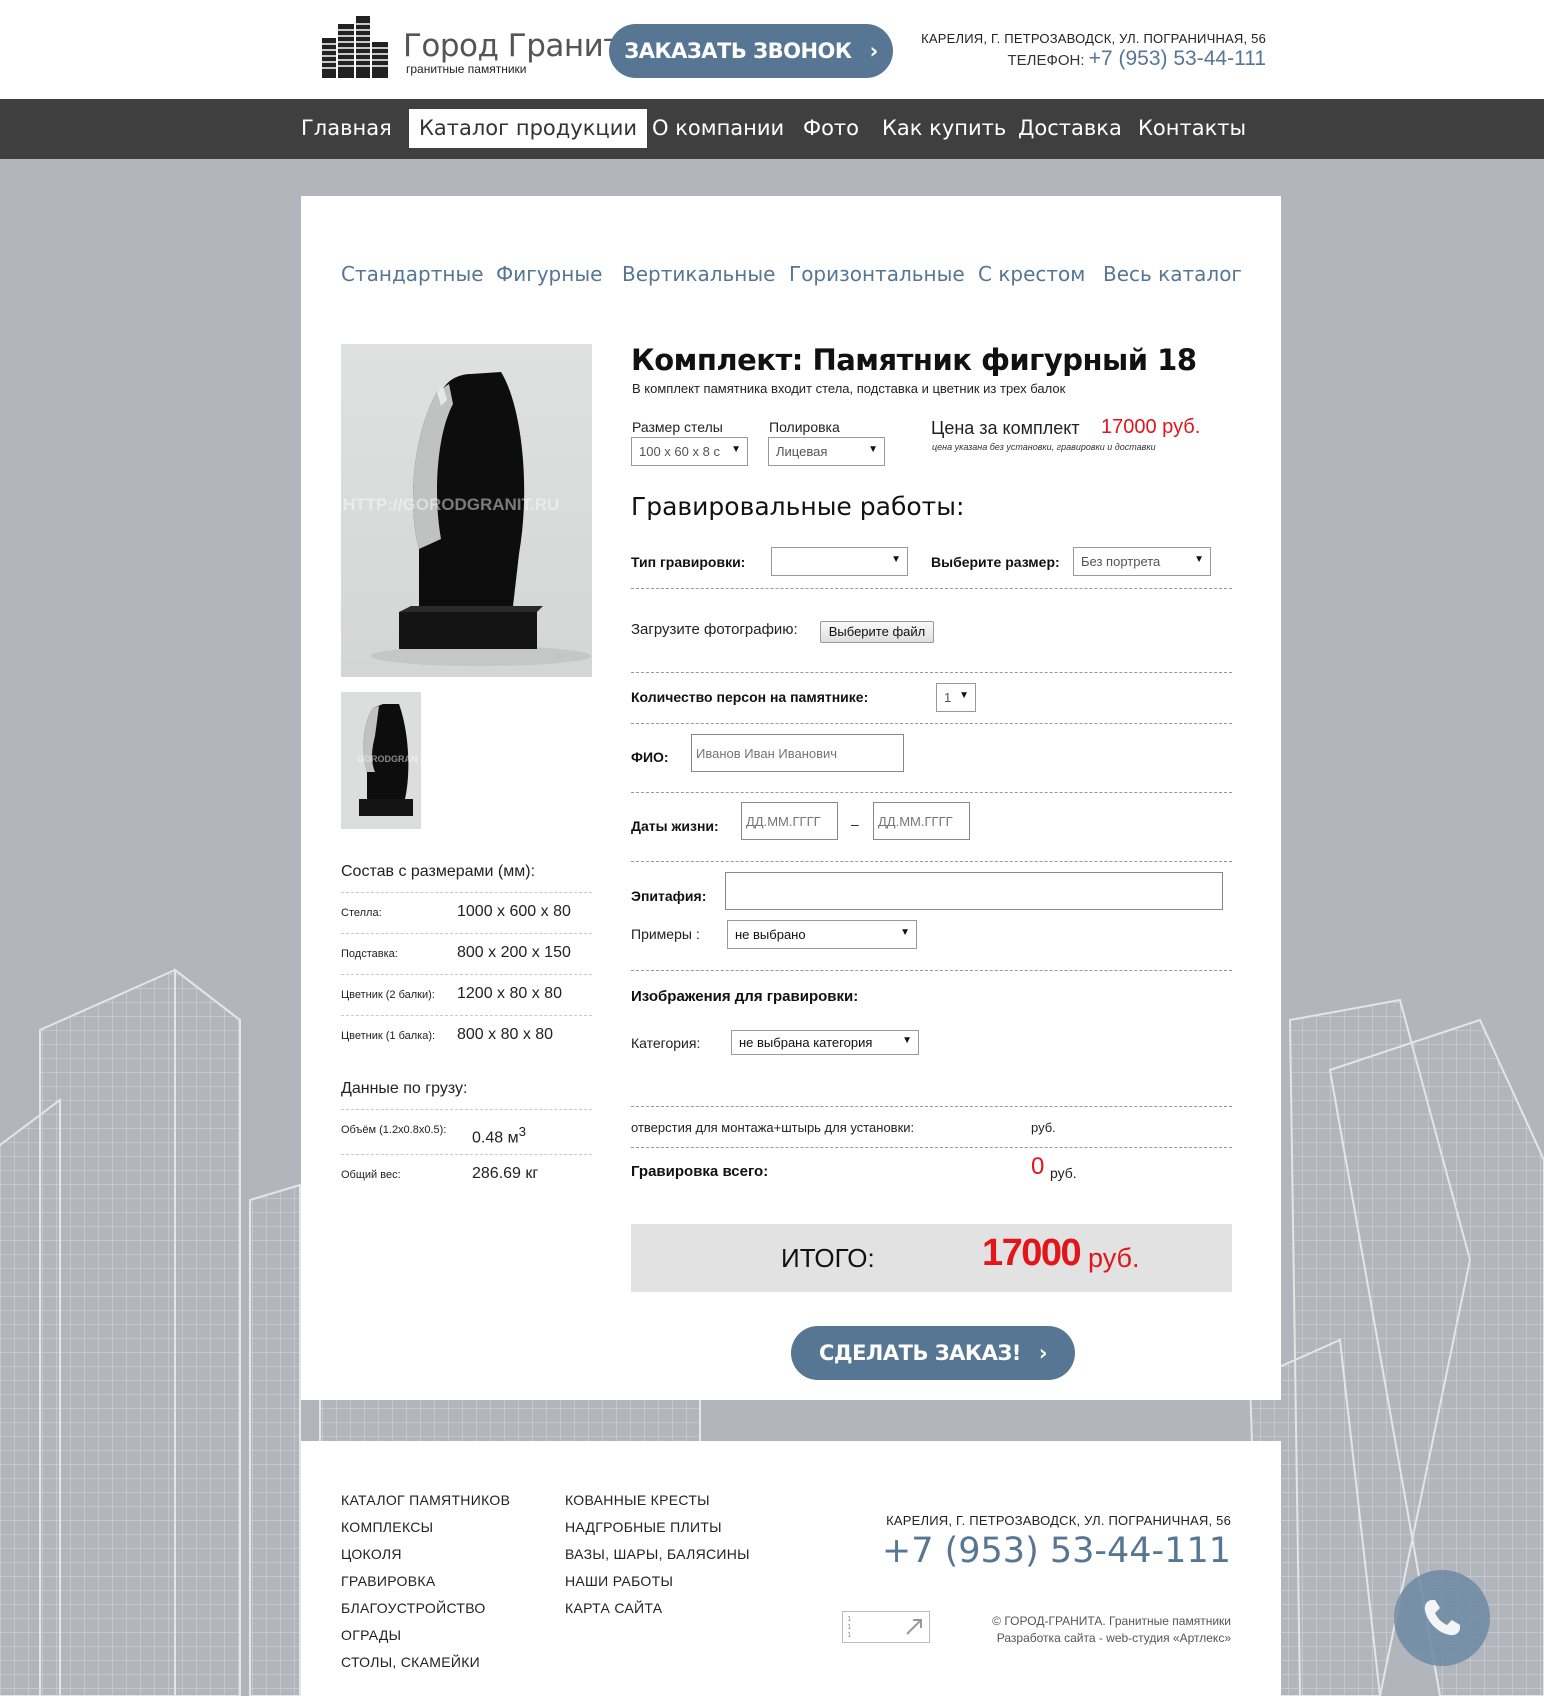  What do you see at coordinates (877, 632) in the screenshot?
I see `choose-file-button: Выберите файл` at bounding box center [877, 632].